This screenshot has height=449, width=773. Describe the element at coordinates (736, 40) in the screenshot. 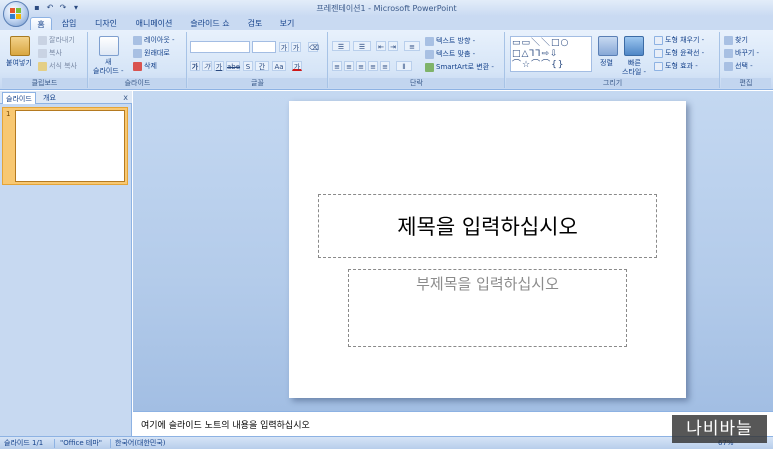

I see `find-button: 찾기` at that location.